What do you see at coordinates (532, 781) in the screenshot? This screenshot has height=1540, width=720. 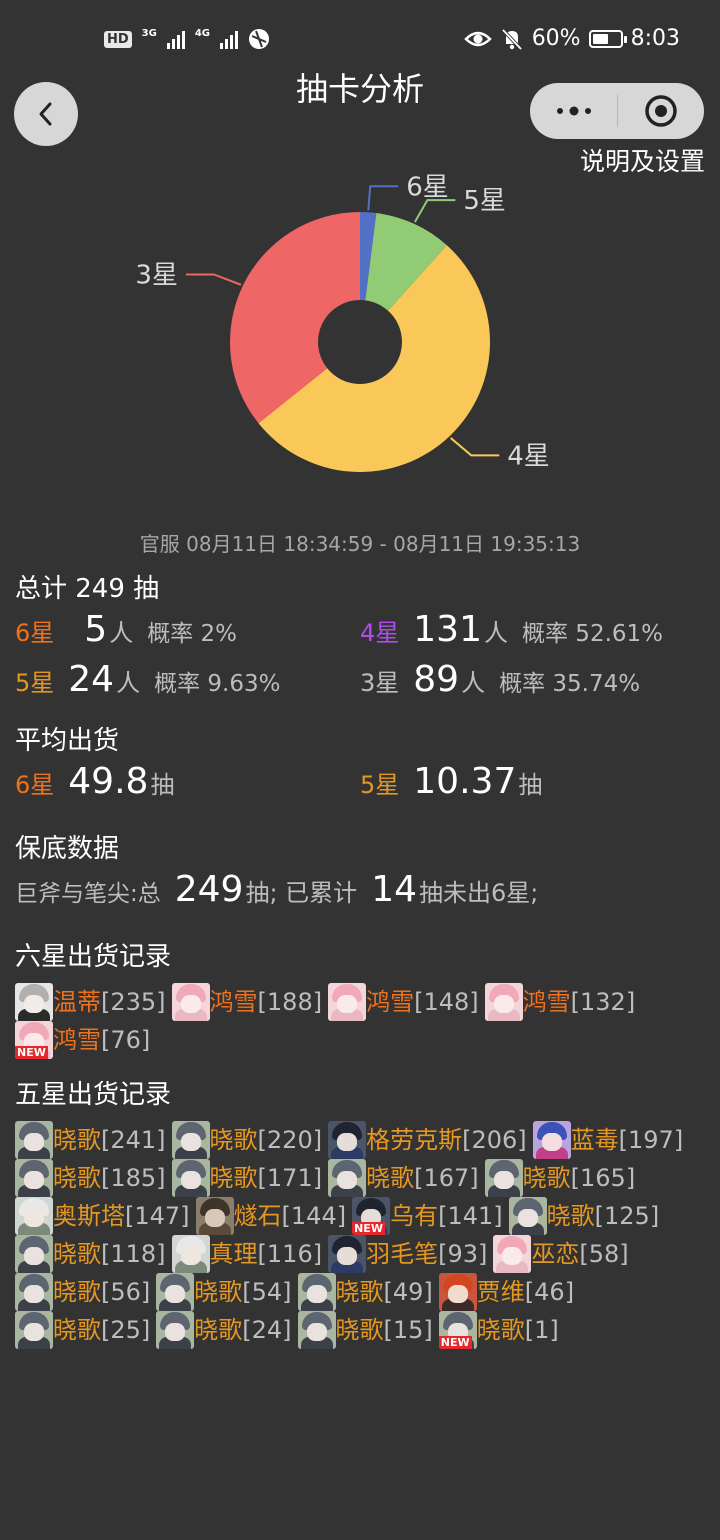 I see `average-5star: 5星 10.37 抽` at bounding box center [532, 781].